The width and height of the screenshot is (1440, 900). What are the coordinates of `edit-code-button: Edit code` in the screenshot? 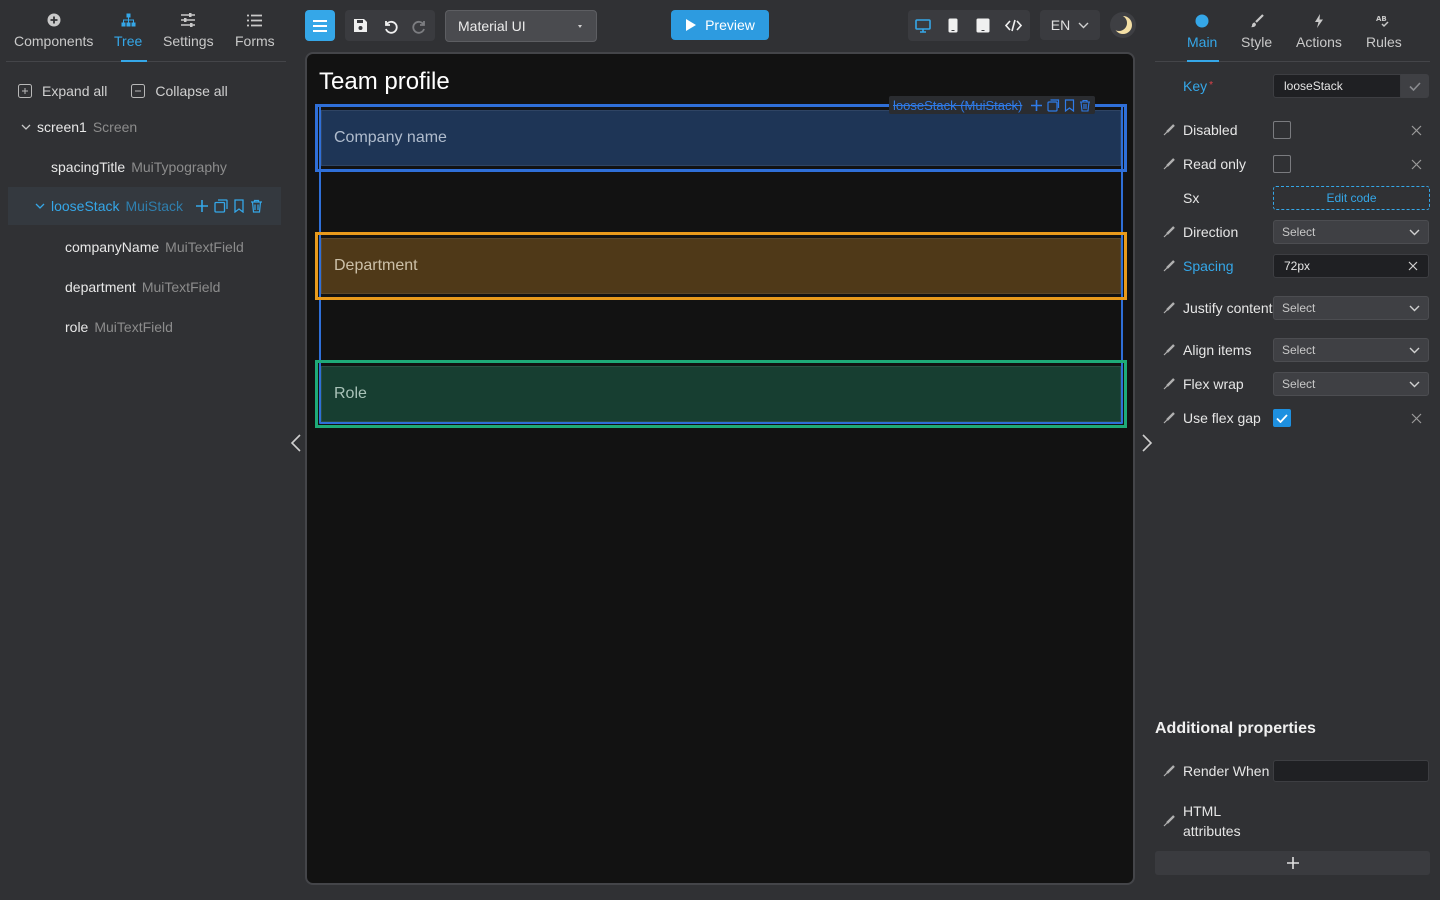 It's located at (1351, 198).